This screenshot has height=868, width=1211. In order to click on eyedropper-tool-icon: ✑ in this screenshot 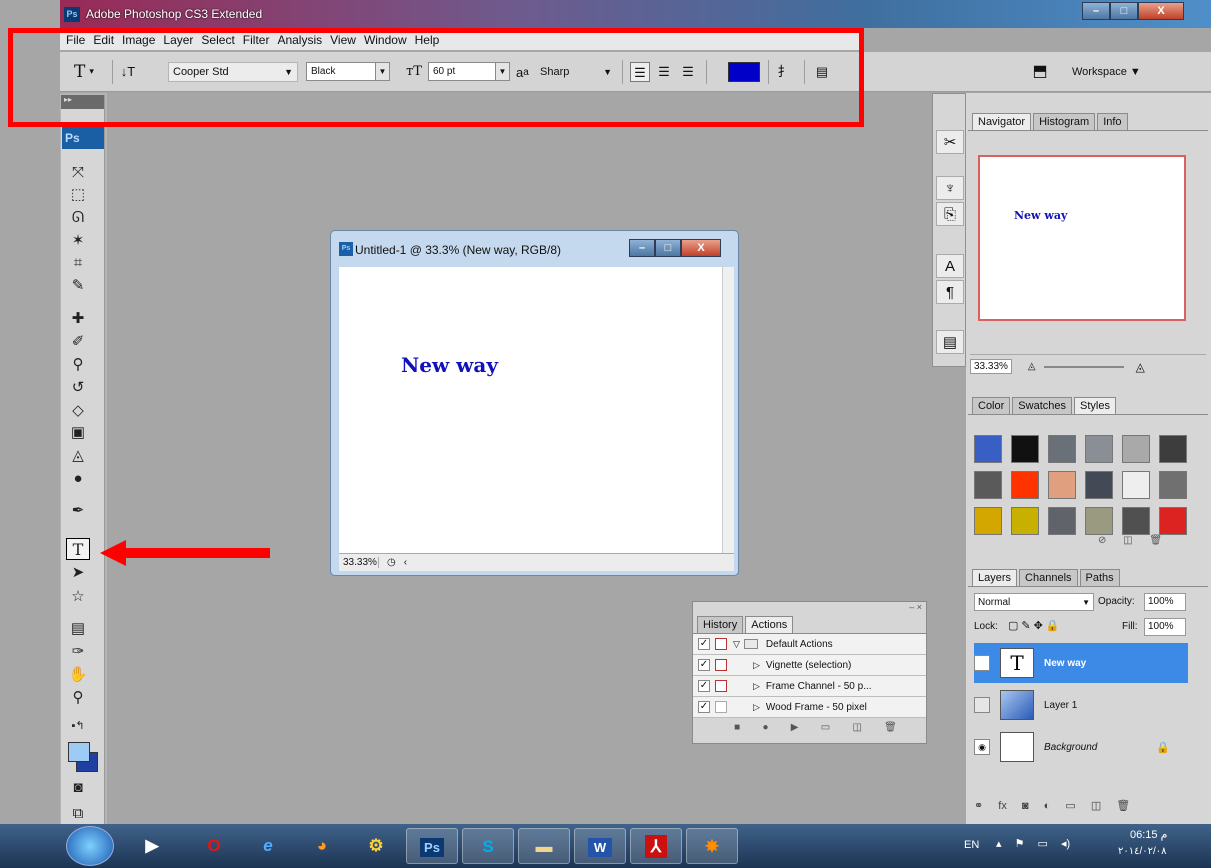, I will do `click(78, 652)`.